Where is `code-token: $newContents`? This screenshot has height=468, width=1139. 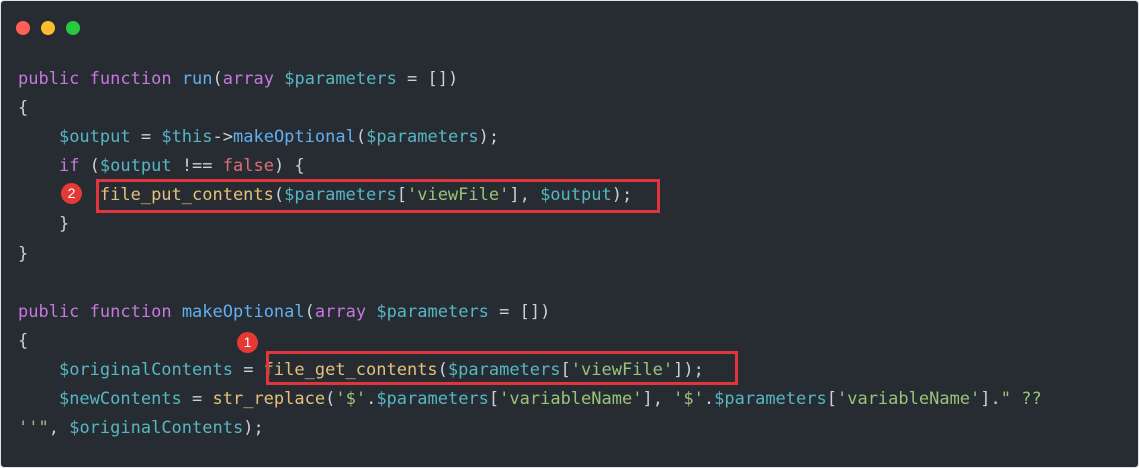 code-token: $newContents is located at coordinates (120, 399).